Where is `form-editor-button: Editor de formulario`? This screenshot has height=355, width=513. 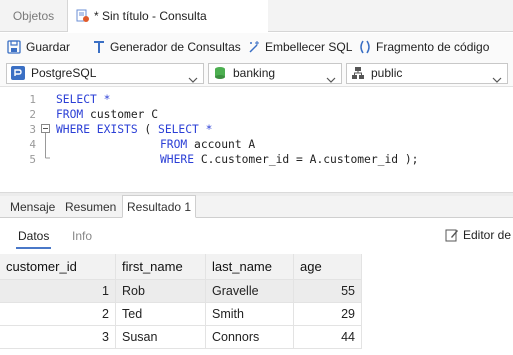
form-editor-button: Editor de formulario is located at coordinates (479, 235).